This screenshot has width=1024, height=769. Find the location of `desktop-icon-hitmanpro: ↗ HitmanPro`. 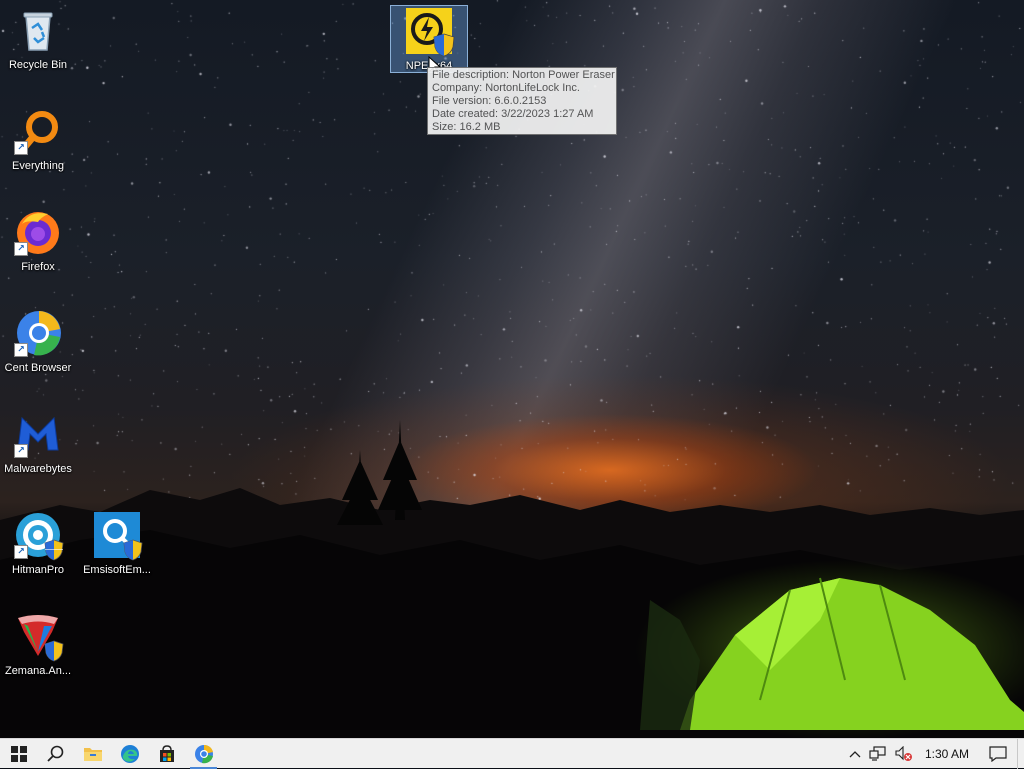

desktop-icon-hitmanpro: ↗ HitmanPro is located at coordinates (38, 544).